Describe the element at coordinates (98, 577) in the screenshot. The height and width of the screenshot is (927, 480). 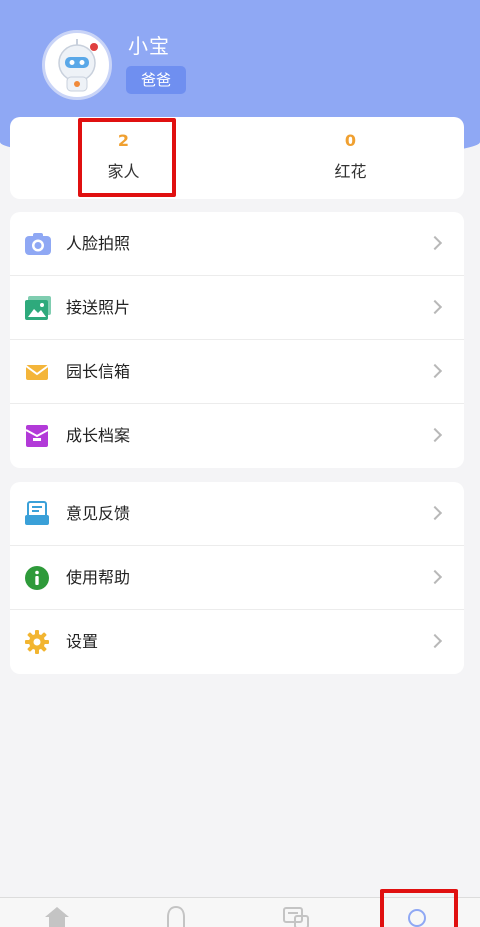
I see `menu-item-label: 使用帮助` at that location.